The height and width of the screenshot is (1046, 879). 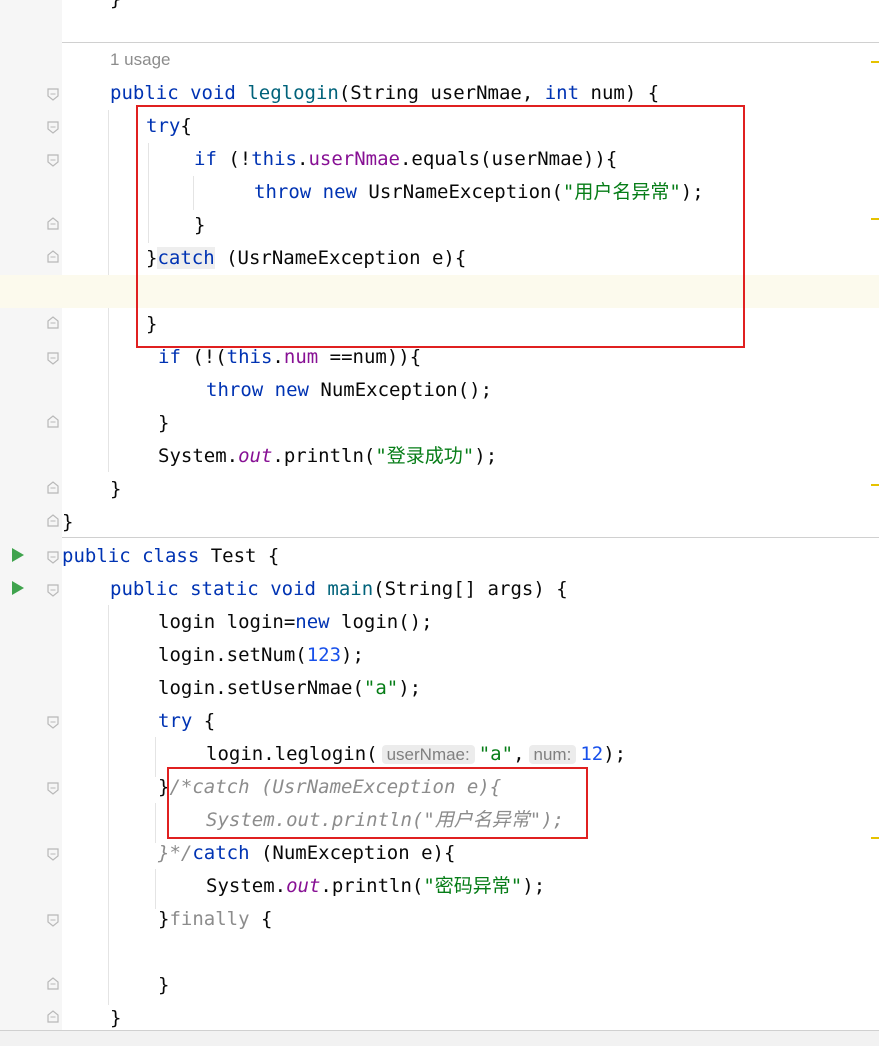 What do you see at coordinates (439, 1038) in the screenshot?
I see `editor-bottom-bar` at bounding box center [439, 1038].